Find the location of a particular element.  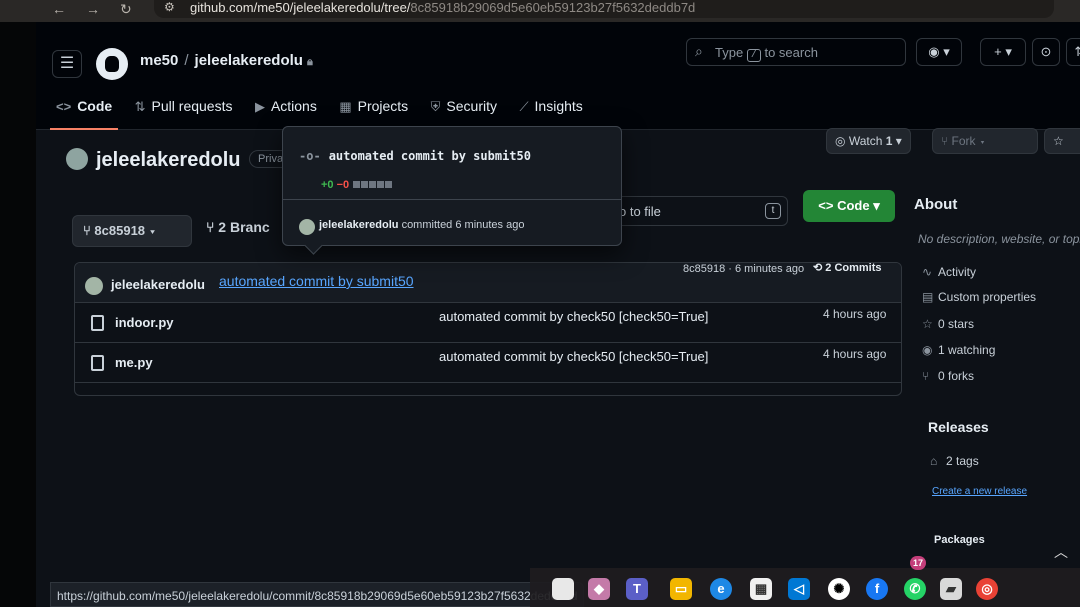

commit-message-link: automated commit by submit50 is located at coordinates (316, 281).